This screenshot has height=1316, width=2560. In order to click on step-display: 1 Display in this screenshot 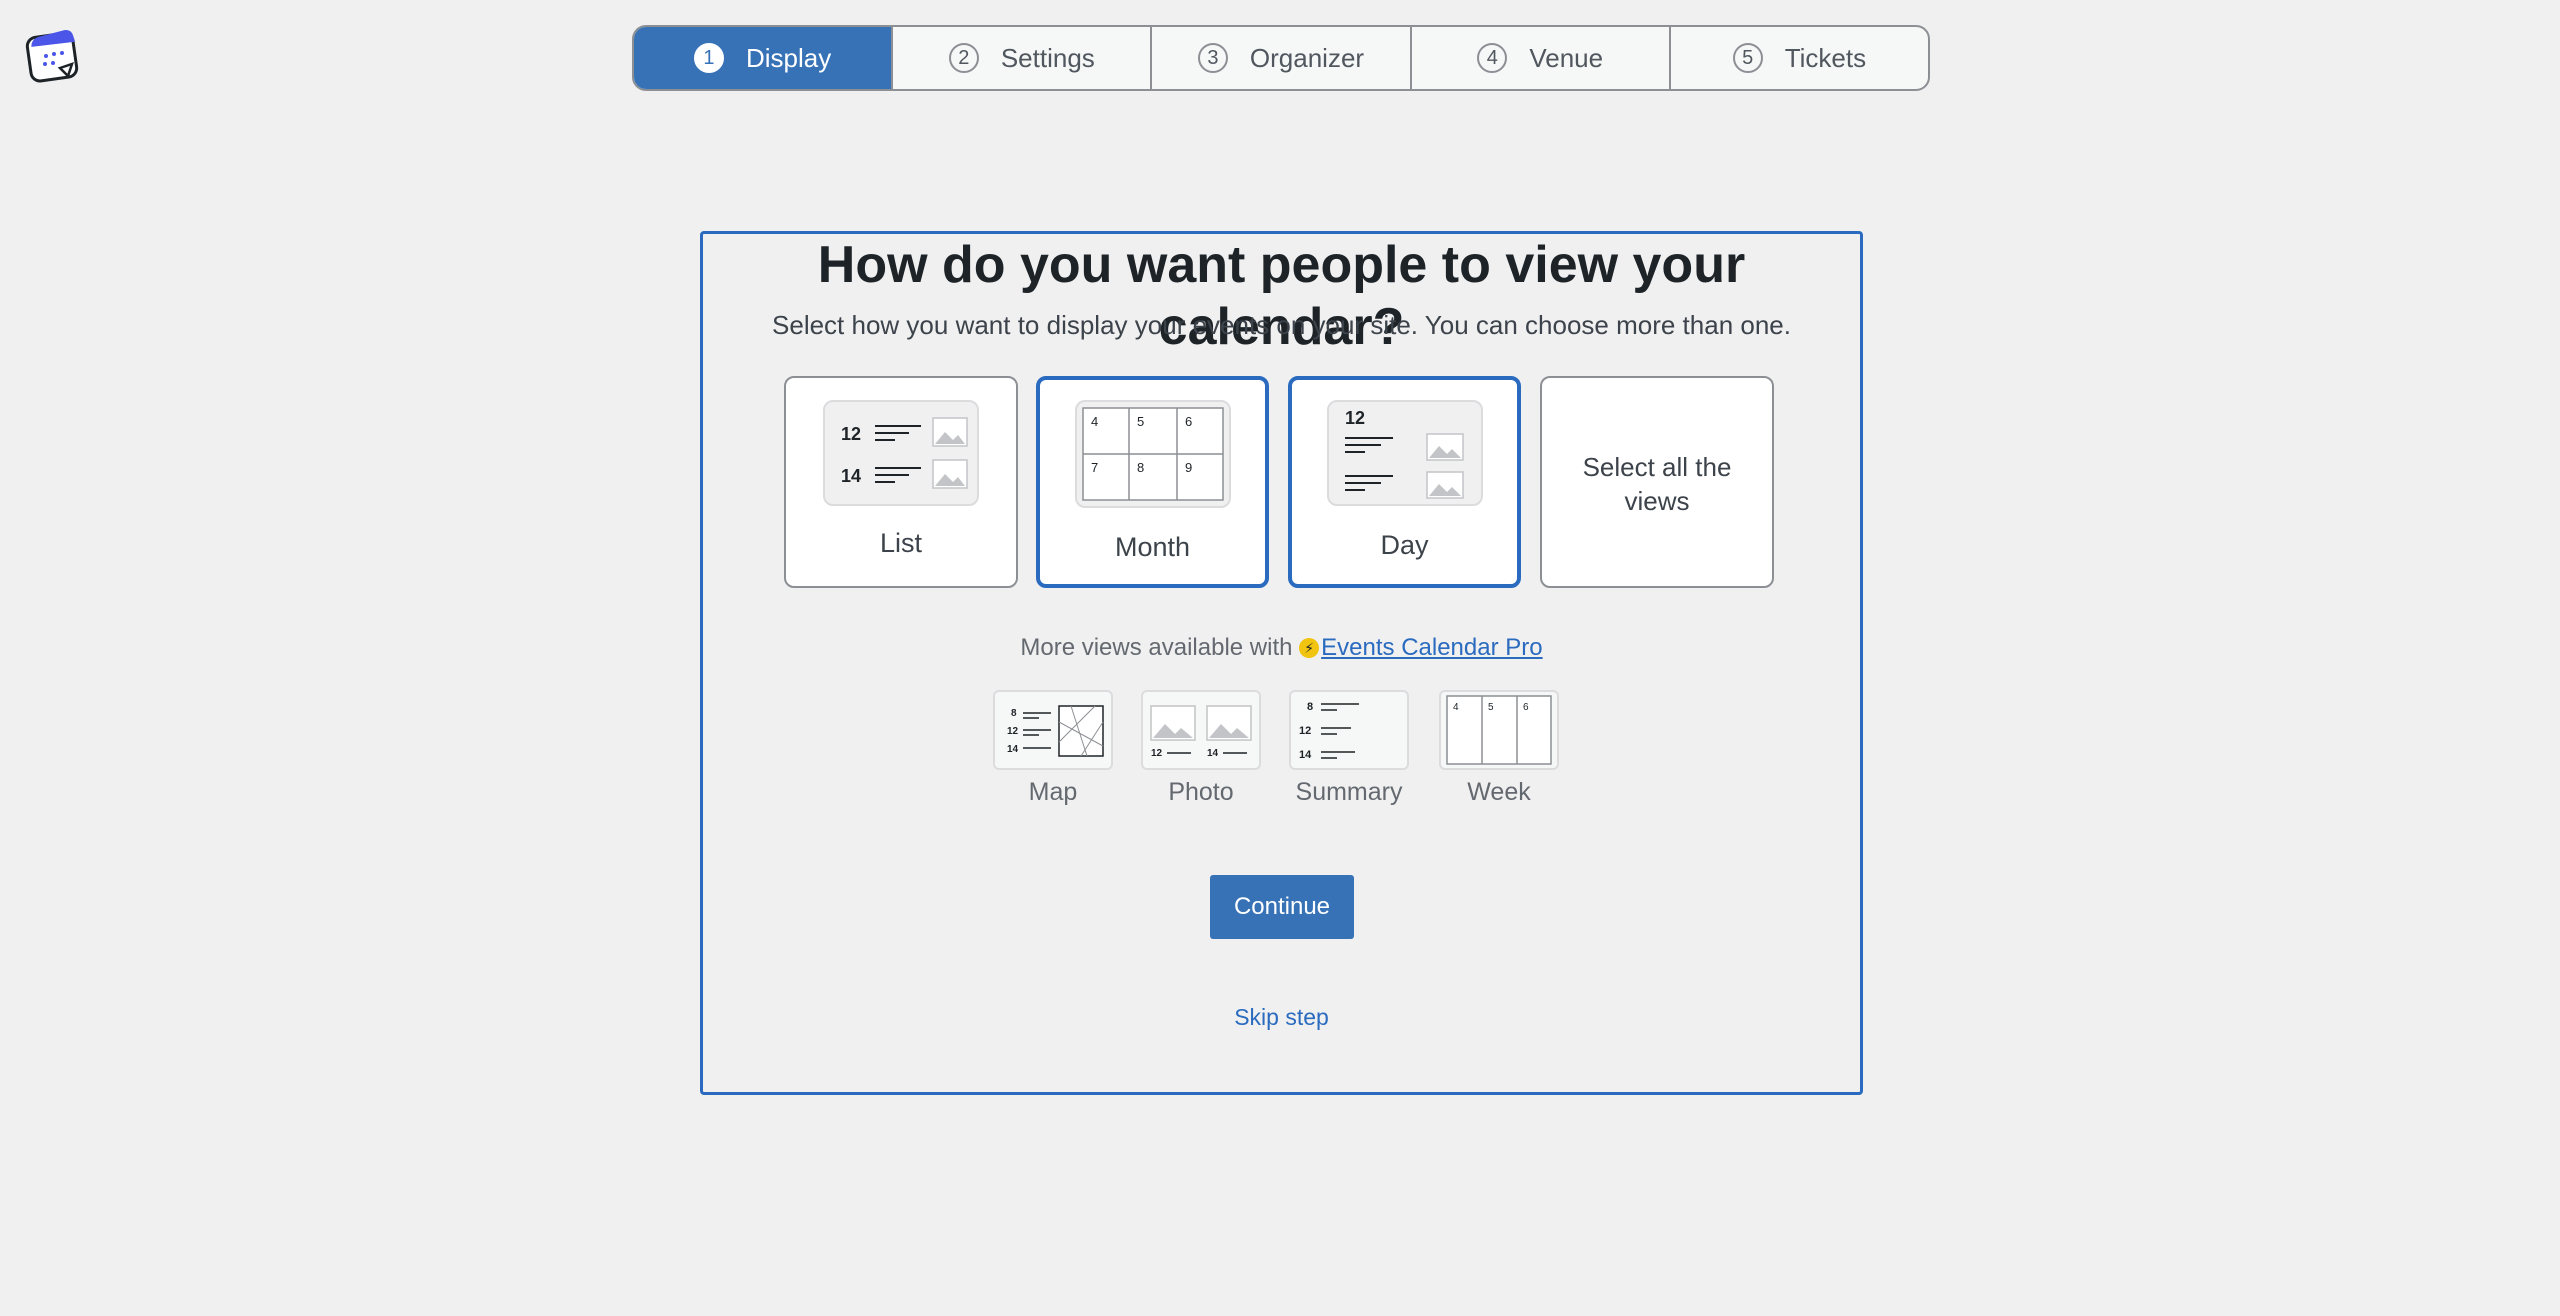, I will do `click(763, 58)`.